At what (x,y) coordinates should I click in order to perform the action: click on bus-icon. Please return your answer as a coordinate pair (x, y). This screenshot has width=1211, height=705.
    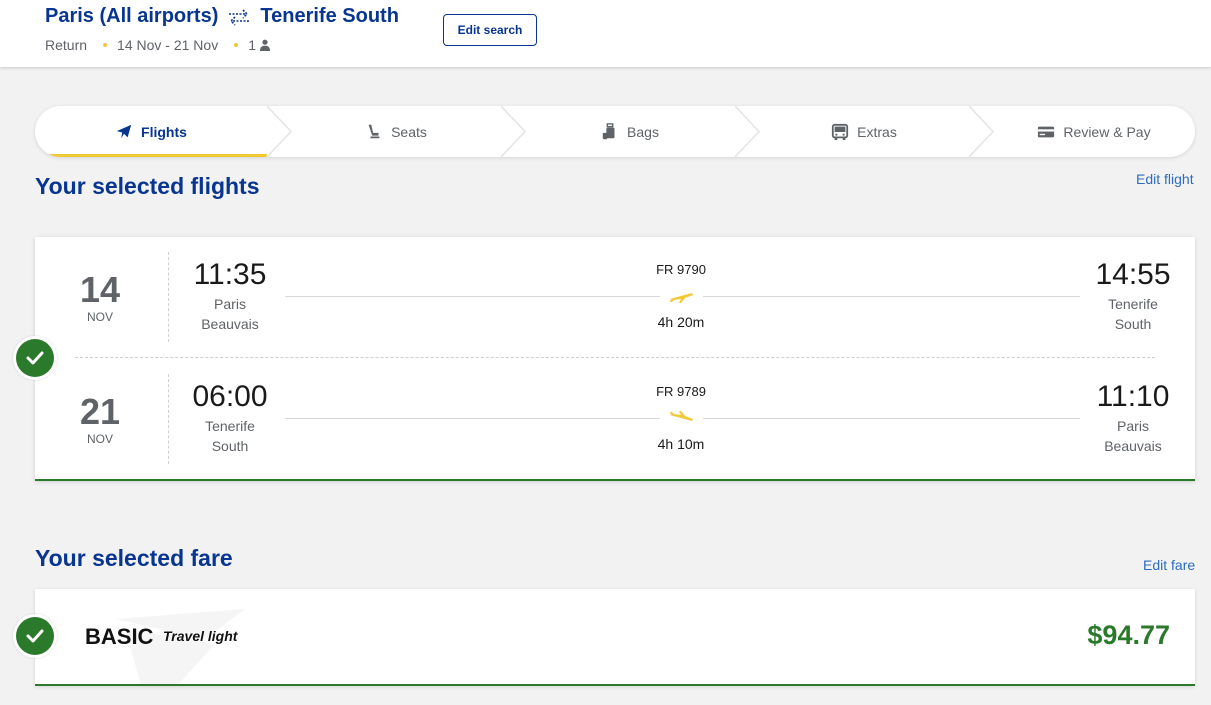
    Looking at the image, I should click on (840, 131).